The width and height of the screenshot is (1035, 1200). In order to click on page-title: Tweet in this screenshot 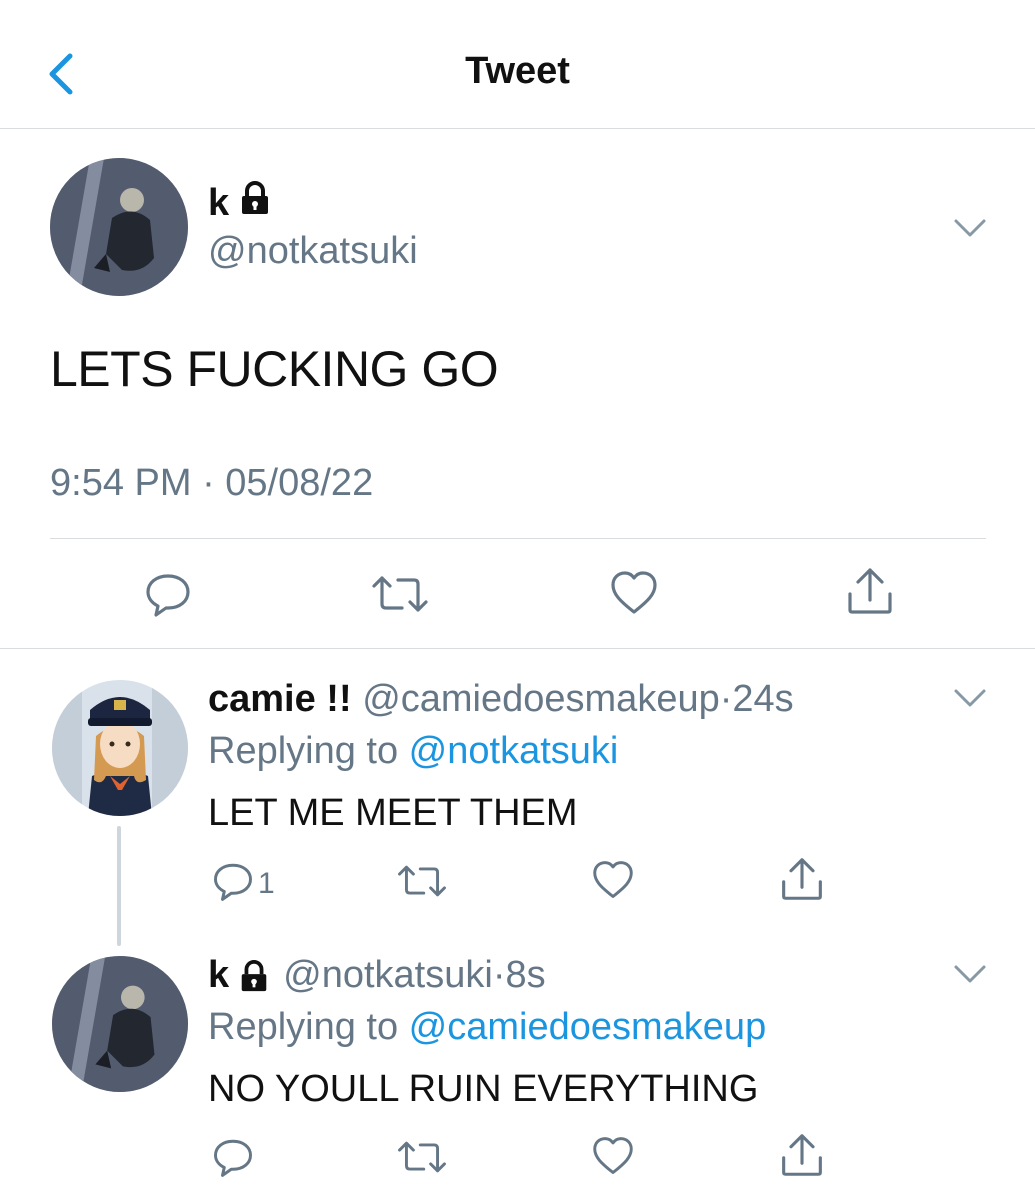, I will do `click(517, 71)`.